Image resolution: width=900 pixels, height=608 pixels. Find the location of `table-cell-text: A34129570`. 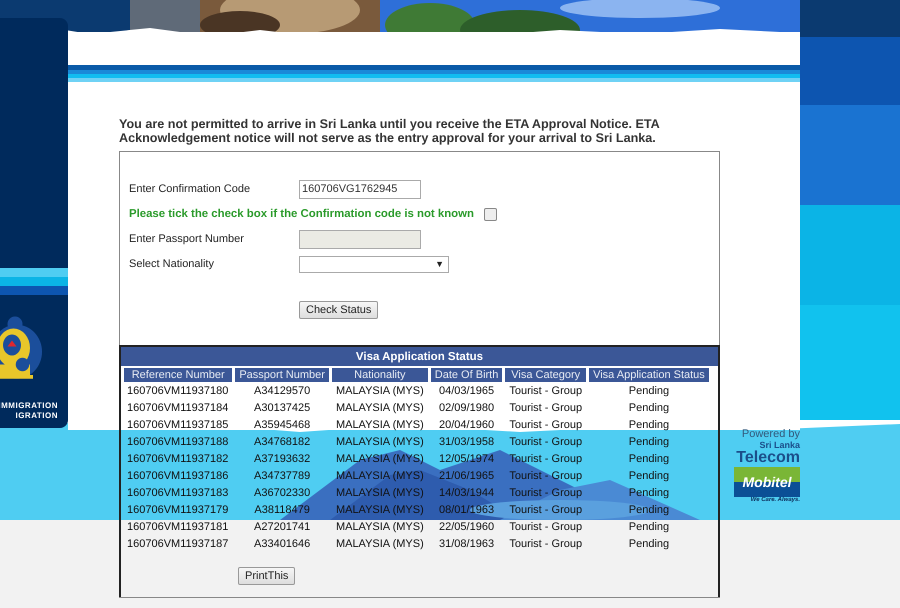

table-cell-text: A34129570 is located at coordinates (282, 391).